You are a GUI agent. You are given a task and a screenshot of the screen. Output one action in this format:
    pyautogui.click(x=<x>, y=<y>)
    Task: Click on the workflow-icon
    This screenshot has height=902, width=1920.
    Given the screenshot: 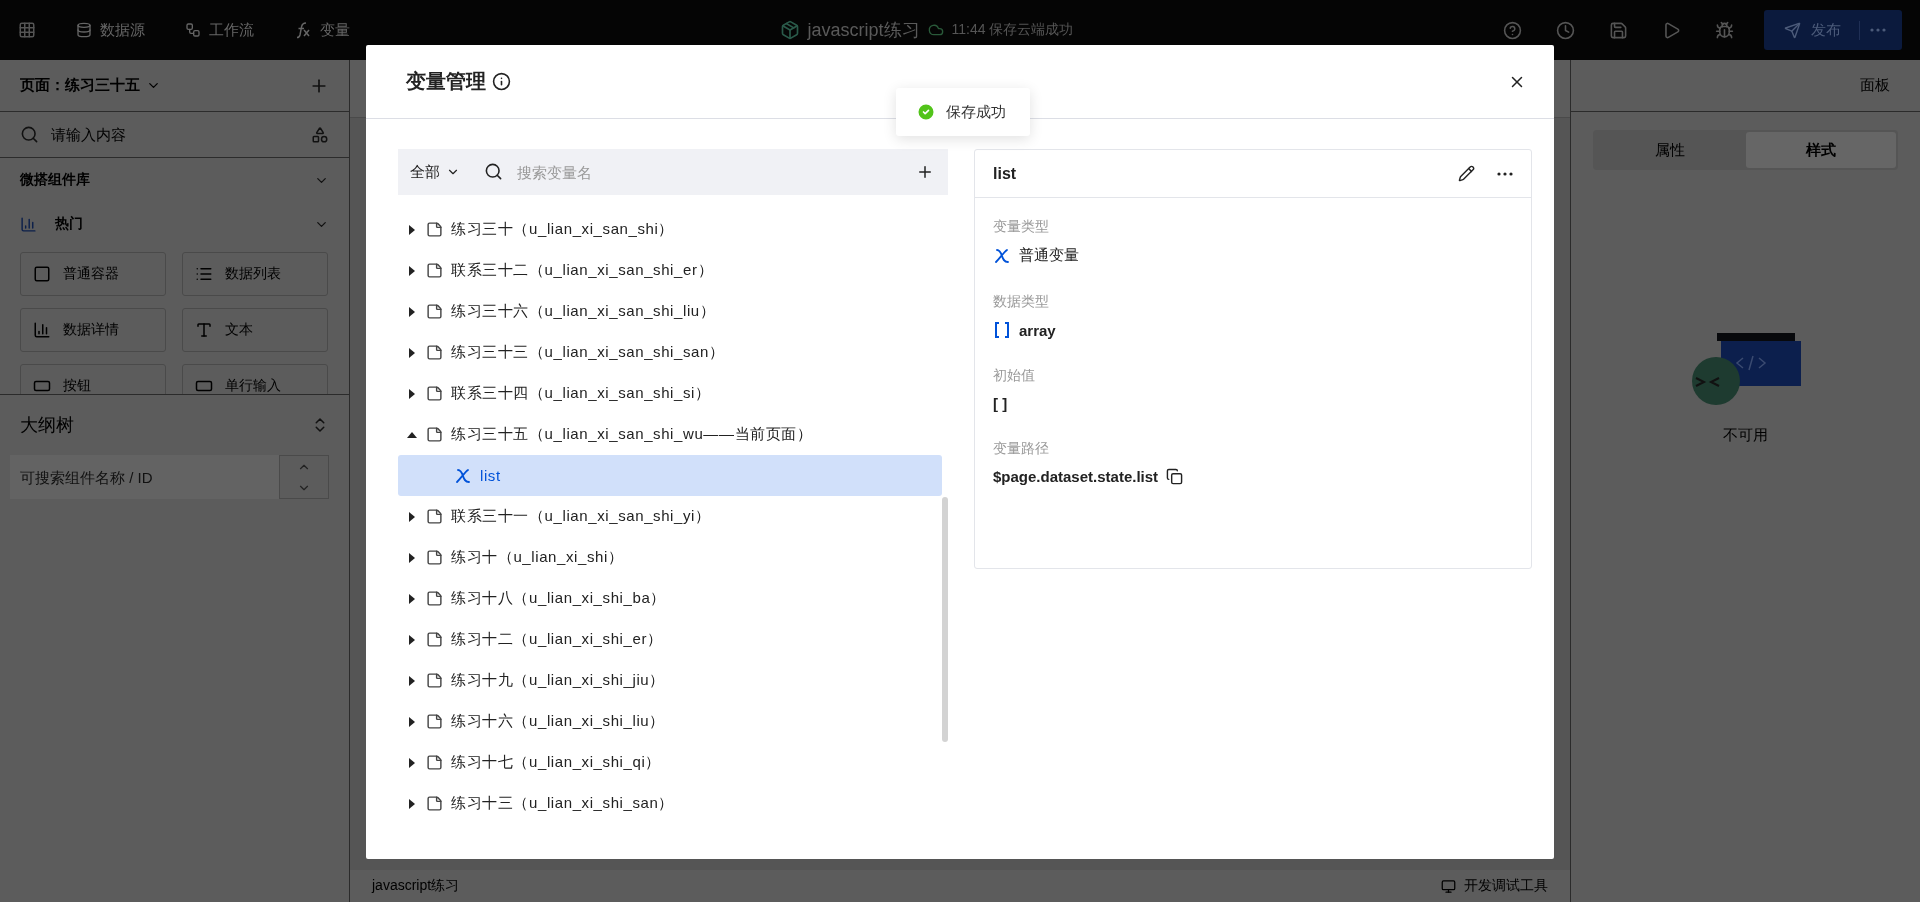 What is the action you would take?
    pyautogui.click(x=193, y=30)
    